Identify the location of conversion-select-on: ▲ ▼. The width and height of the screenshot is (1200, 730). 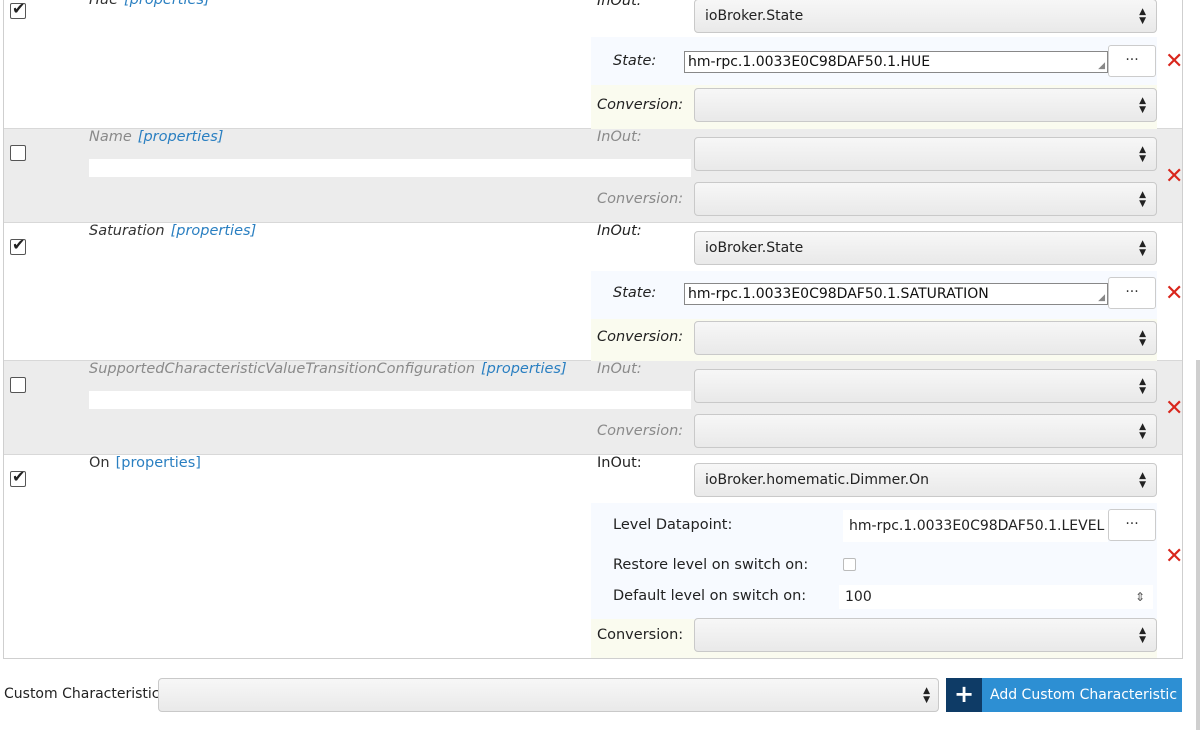
(925, 635).